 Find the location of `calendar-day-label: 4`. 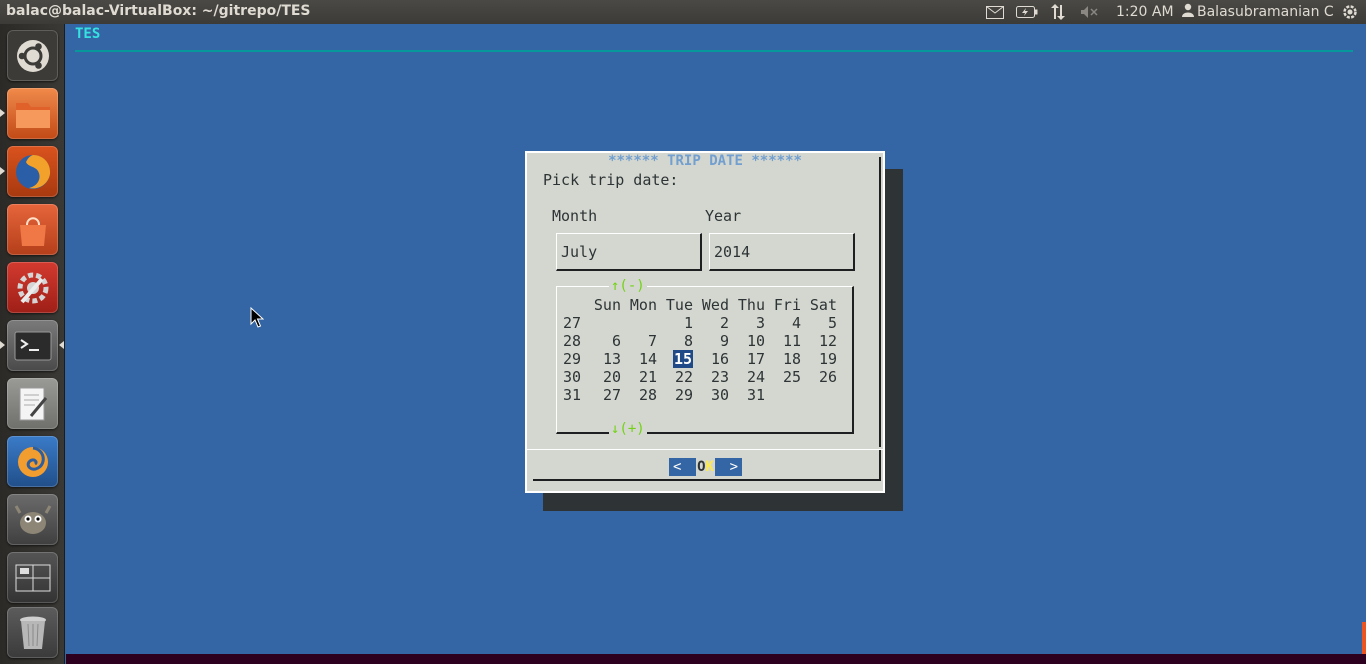

calendar-day-label: 4 is located at coordinates (796, 323).